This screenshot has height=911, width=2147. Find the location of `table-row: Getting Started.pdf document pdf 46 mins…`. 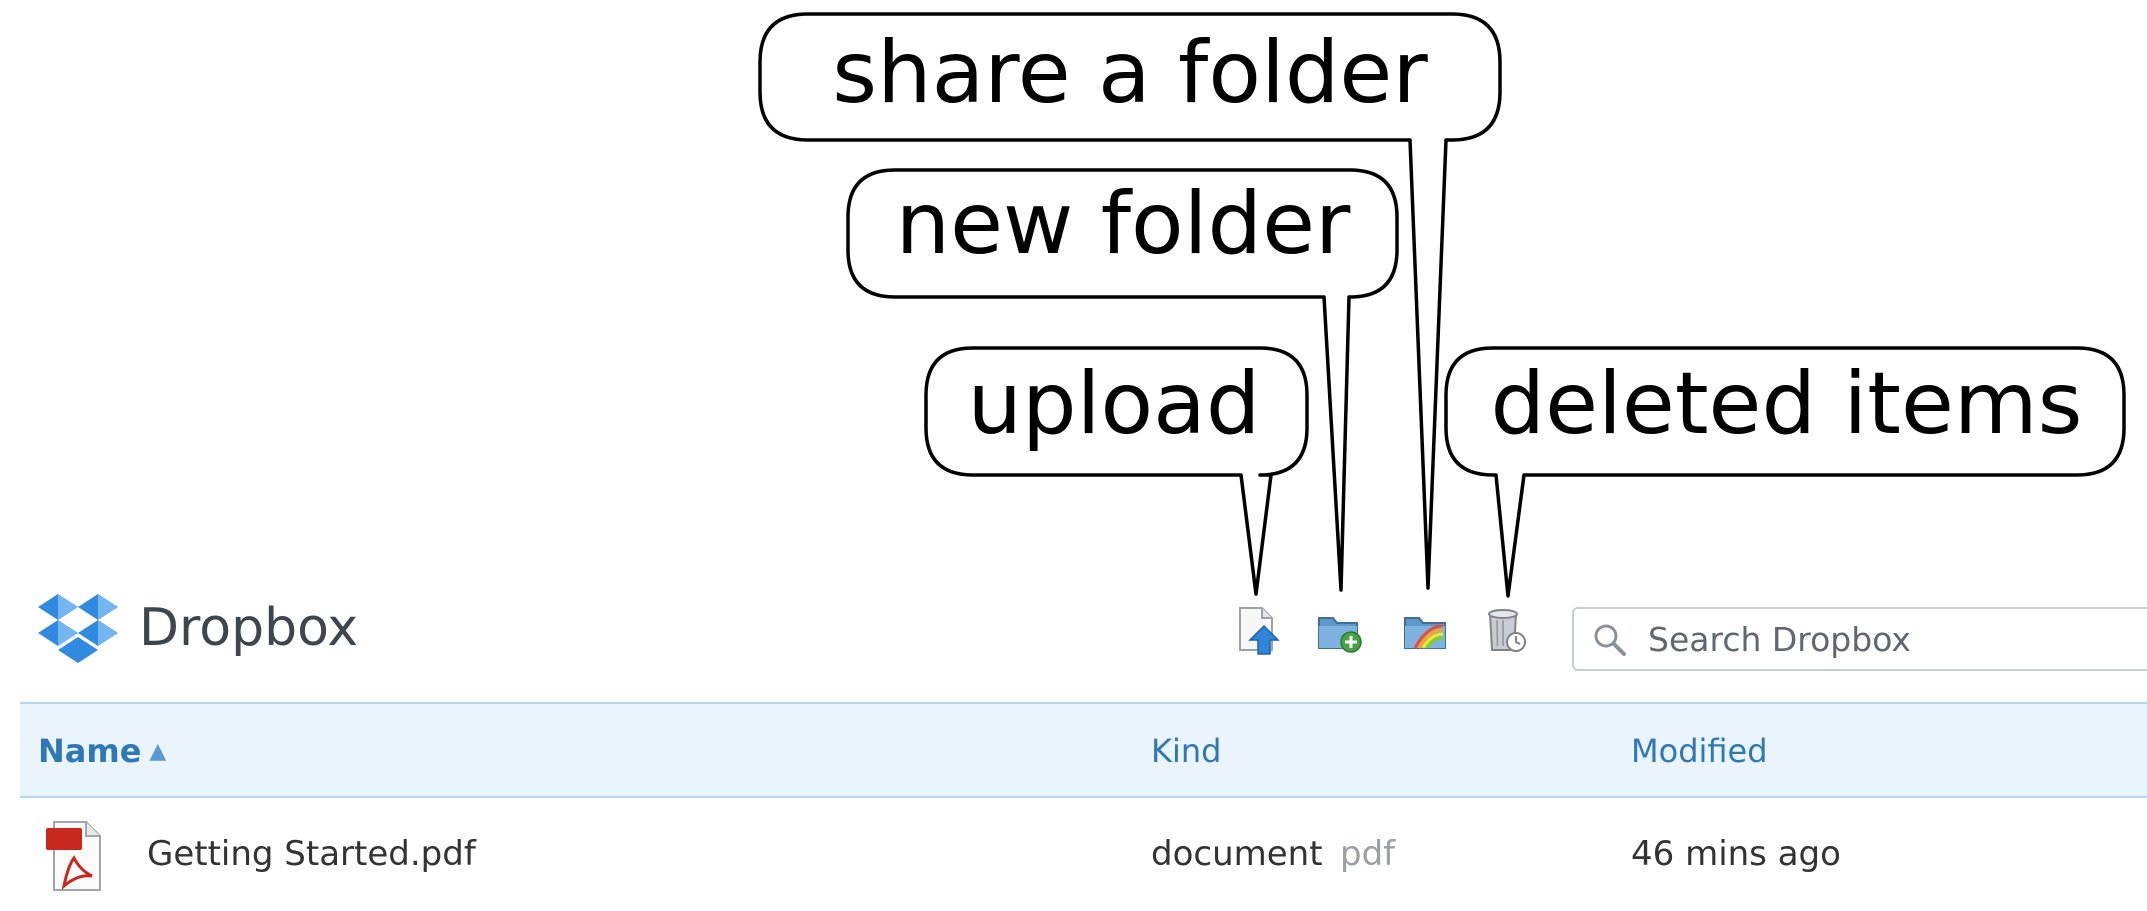

table-row: Getting Started.pdf document pdf 46 mins… is located at coordinates (1083, 855).